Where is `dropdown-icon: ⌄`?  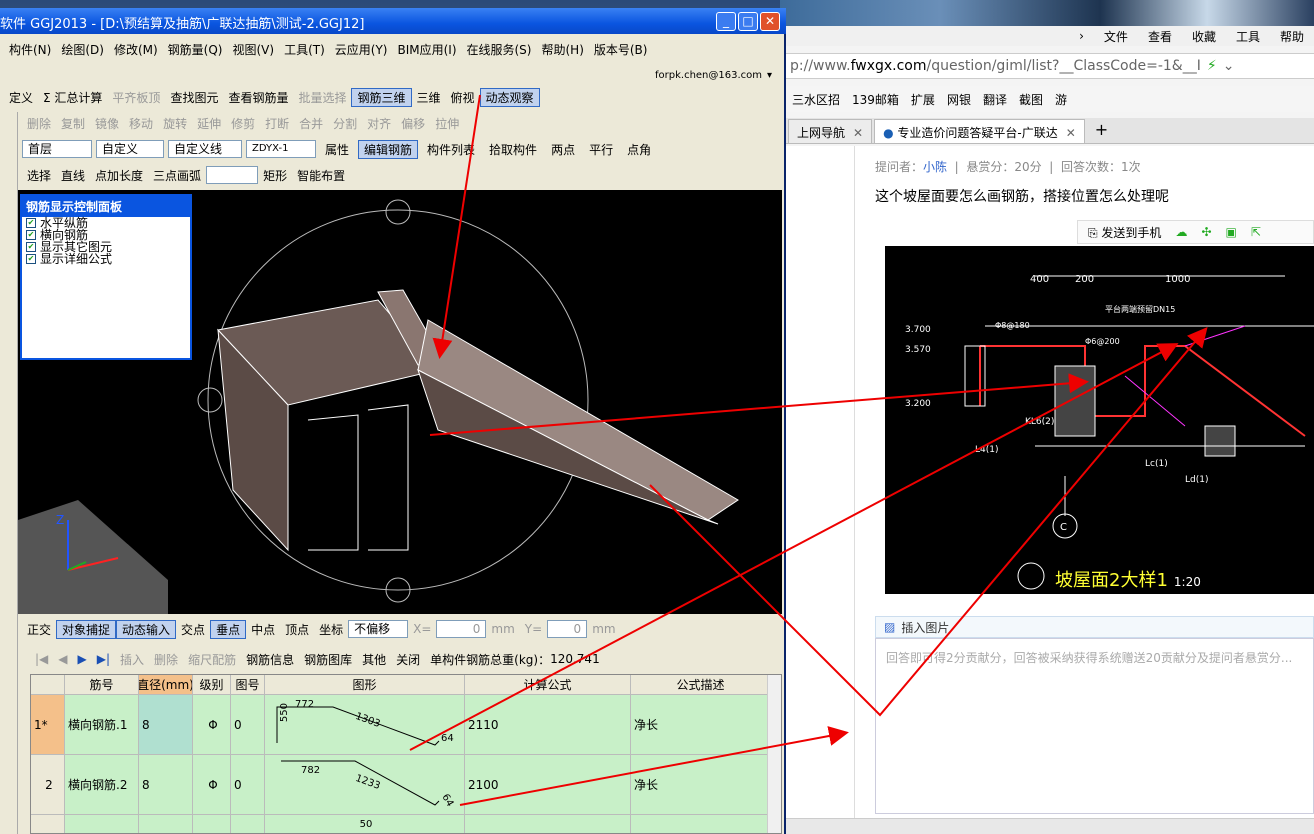
dropdown-icon: ⌄ is located at coordinates (1229, 66).